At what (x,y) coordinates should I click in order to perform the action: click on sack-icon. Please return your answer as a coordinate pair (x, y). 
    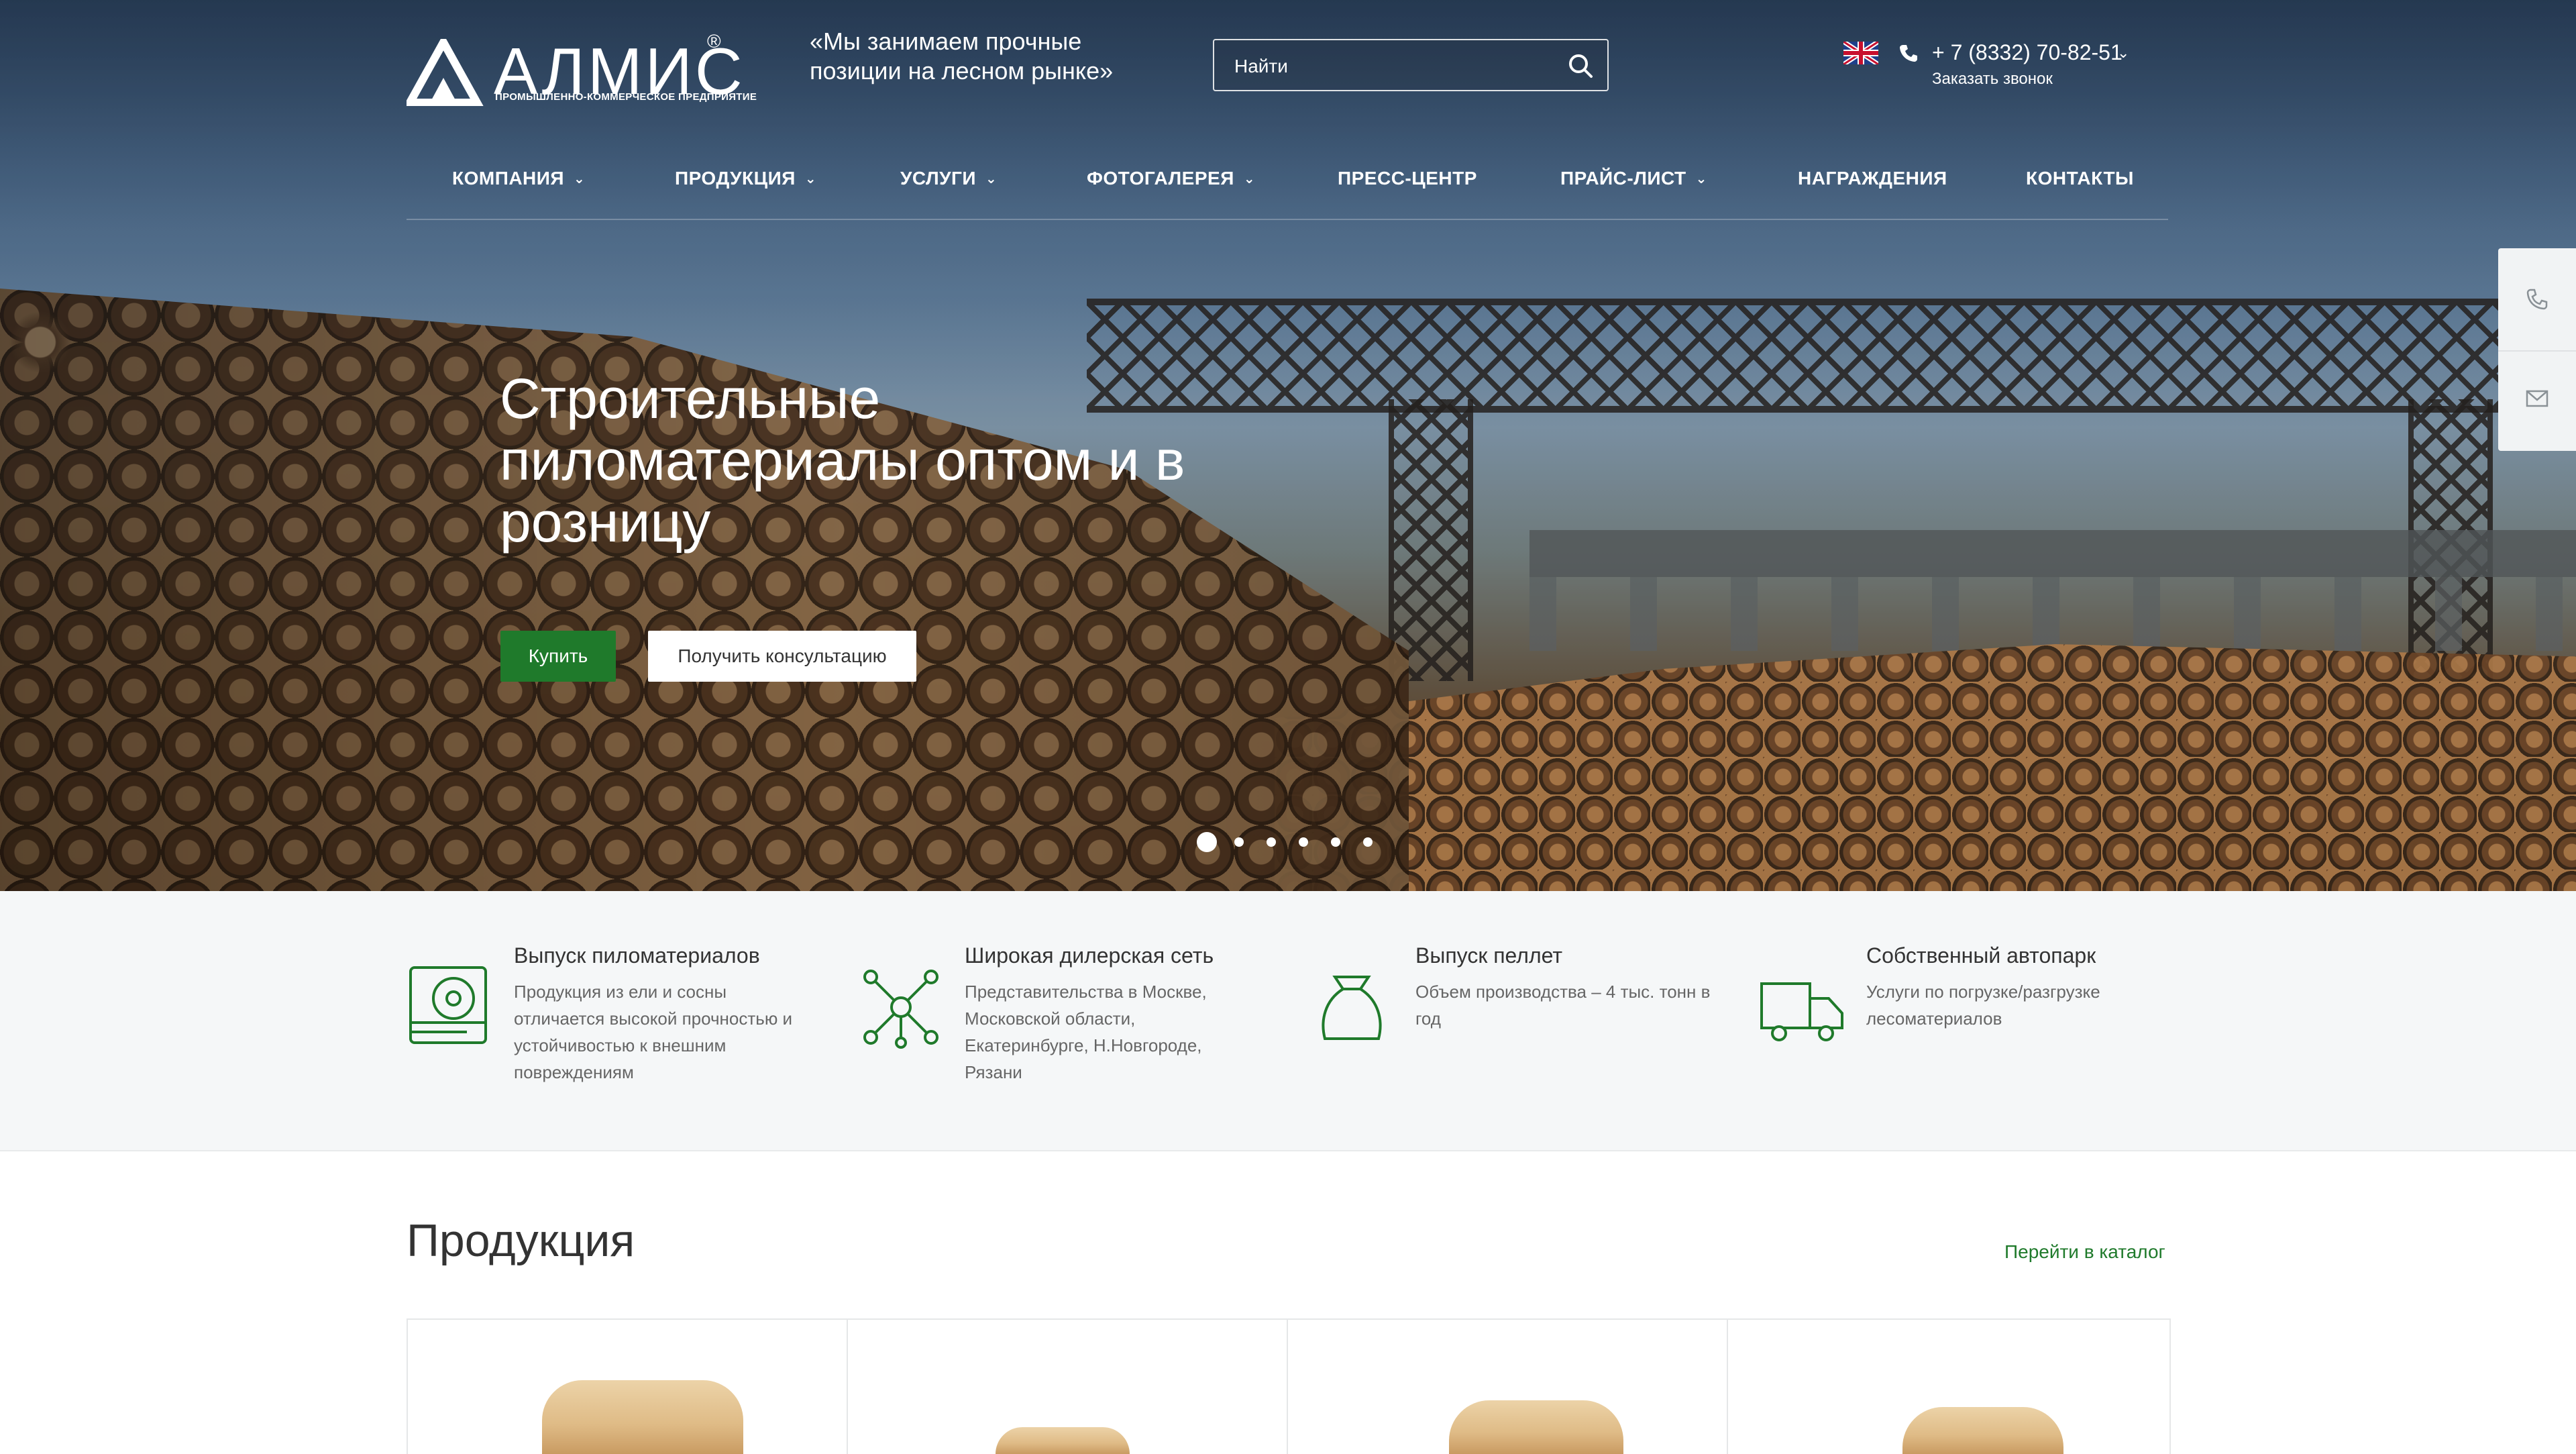
    Looking at the image, I should click on (1352, 1008).